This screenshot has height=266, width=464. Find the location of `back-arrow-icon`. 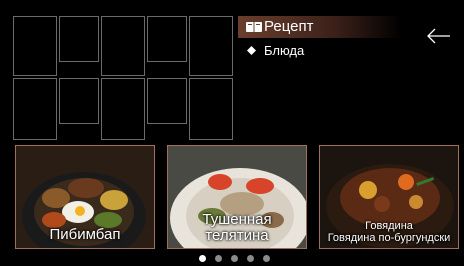

back-arrow-icon is located at coordinates (439, 36).